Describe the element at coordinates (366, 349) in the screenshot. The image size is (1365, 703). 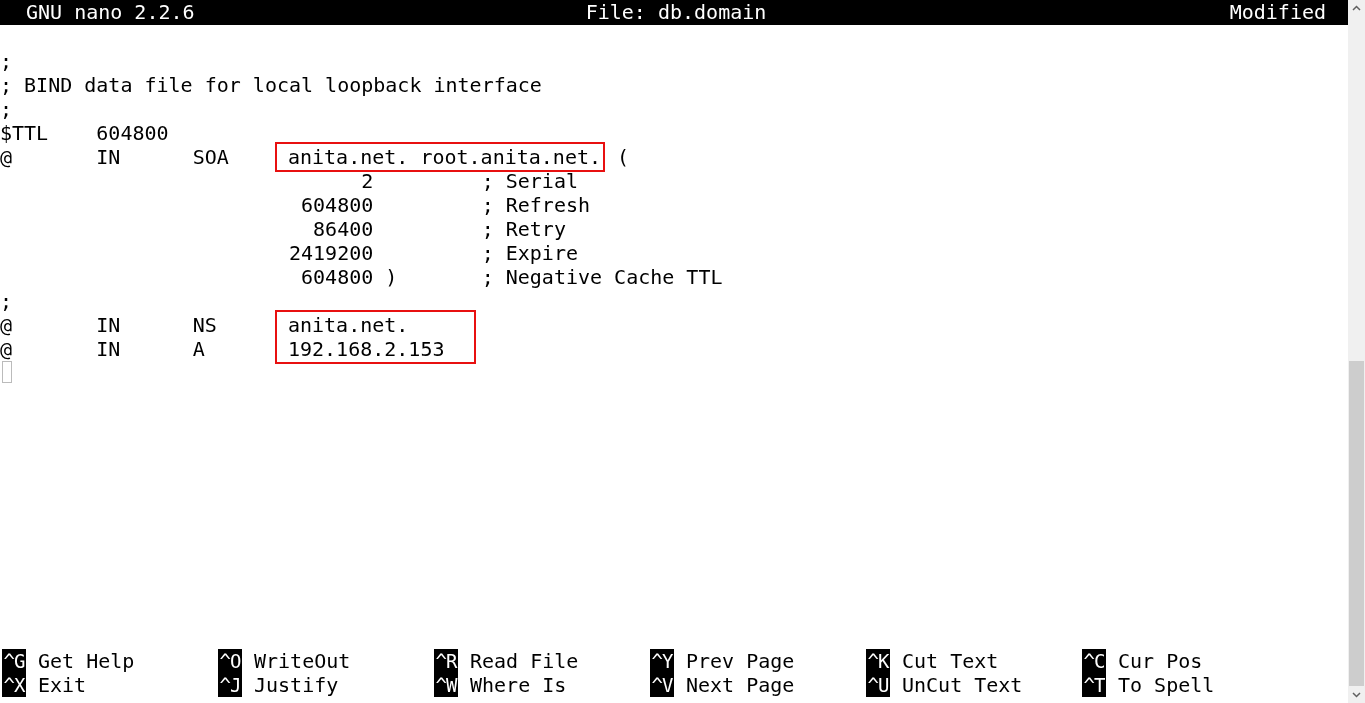
I see `code-value: 192.168.2.153` at that location.